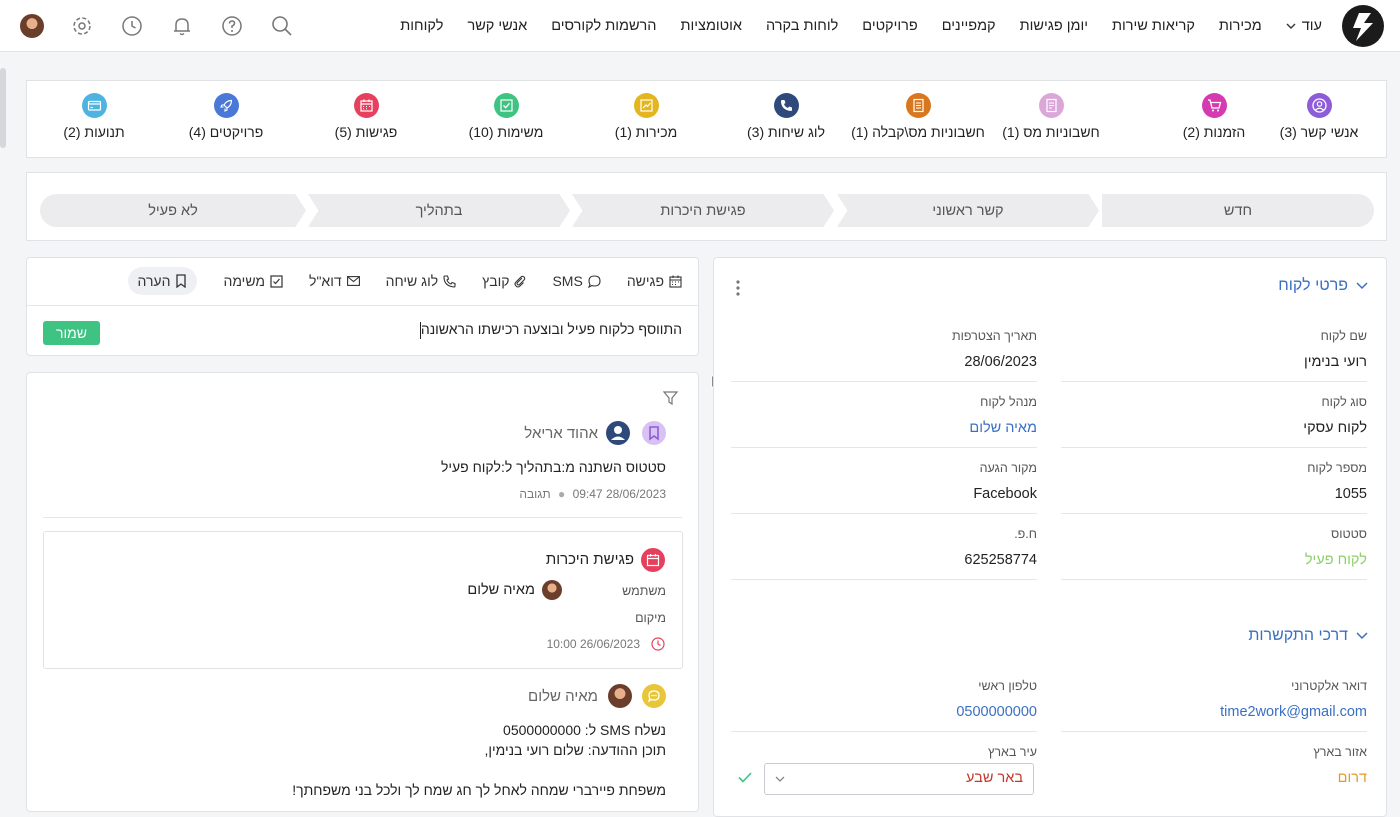  I want to click on scroll-handle, so click(3, 108).